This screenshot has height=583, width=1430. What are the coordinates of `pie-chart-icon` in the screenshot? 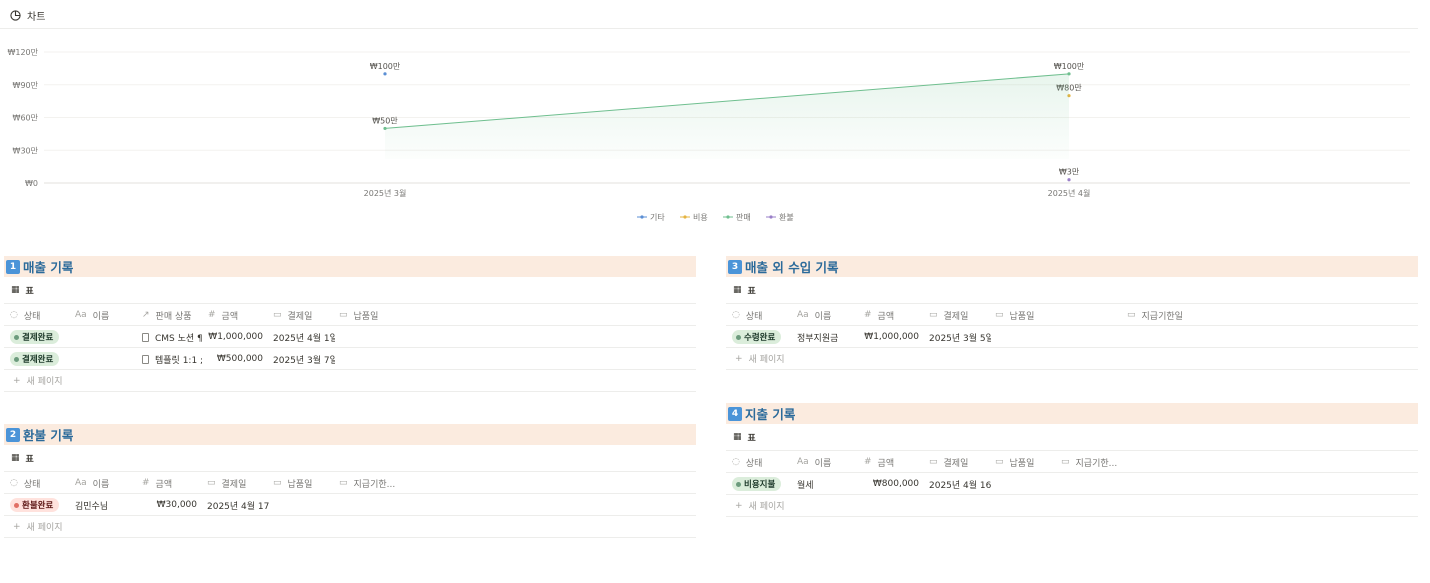 It's located at (15, 15).